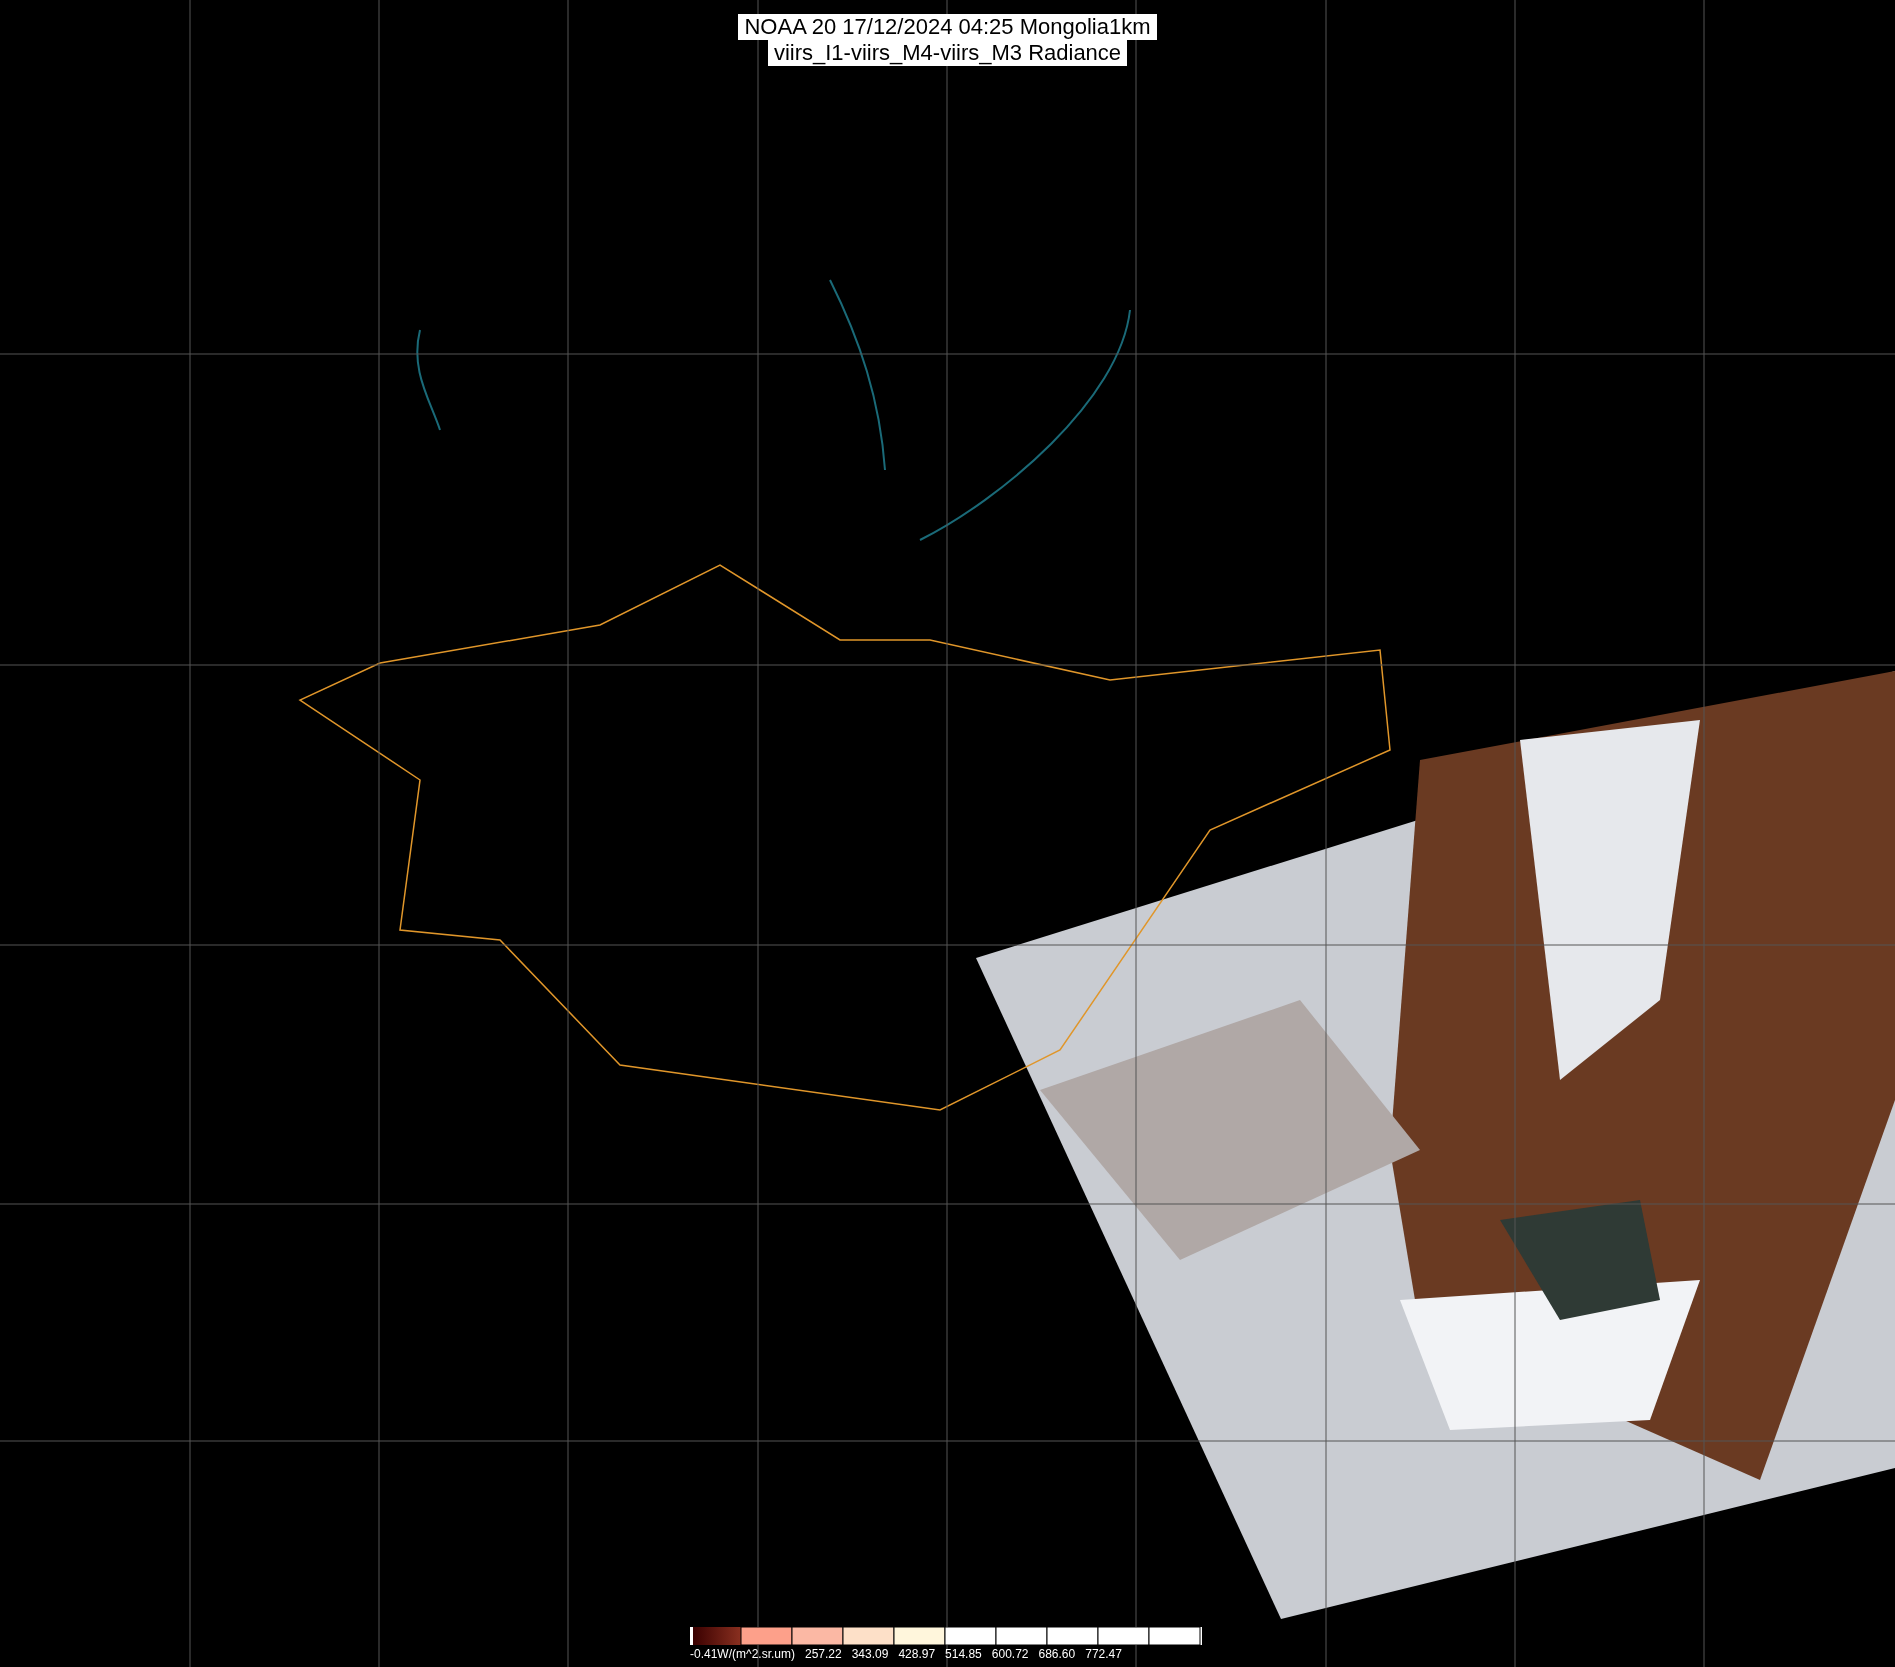  What do you see at coordinates (870, 1654) in the screenshot?
I see `colorbar-label: 343.09` at bounding box center [870, 1654].